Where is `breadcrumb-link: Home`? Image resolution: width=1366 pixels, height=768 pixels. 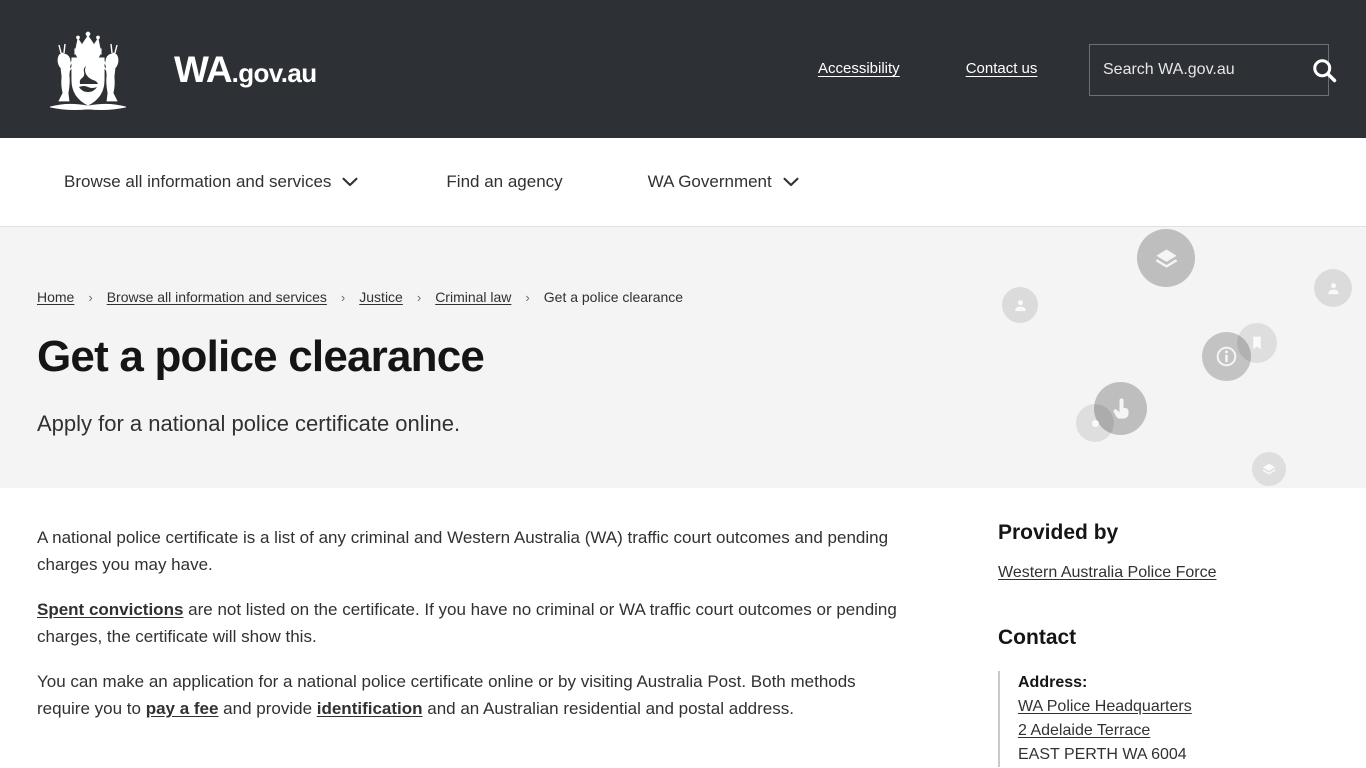 breadcrumb-link: Home is located at coordinates (55, 297).